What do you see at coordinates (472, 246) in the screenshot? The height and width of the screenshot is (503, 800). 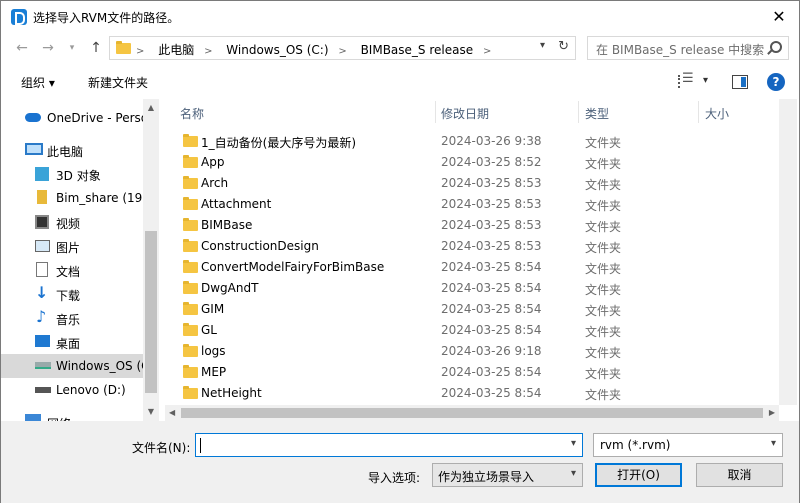 I see `file-row: ConstructionDesign 2024-03-25 8:53 文件夹` at bounding box center [472, 246].